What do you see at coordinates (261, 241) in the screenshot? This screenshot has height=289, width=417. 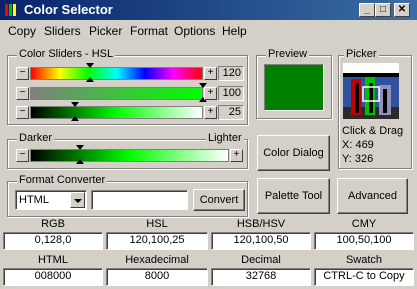 I see `hsb-value: 120,100,50` at bounding box center [261, 241].